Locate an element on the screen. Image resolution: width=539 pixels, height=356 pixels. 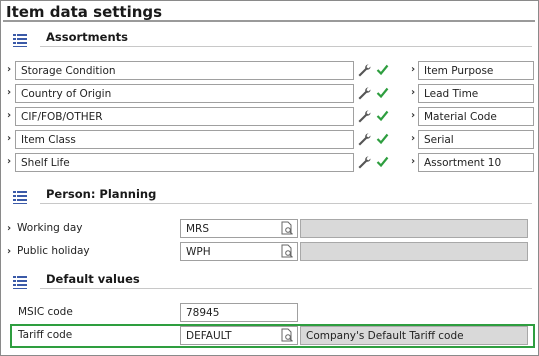
assortment-field: Country of Origin is located at coordinates (184, 93).